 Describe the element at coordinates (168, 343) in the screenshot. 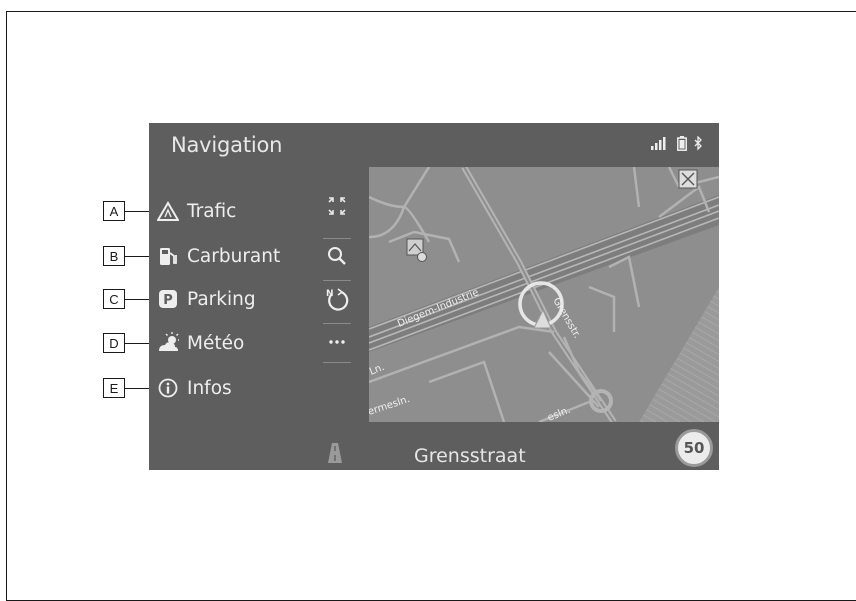

I see `weather-icon` at that location.